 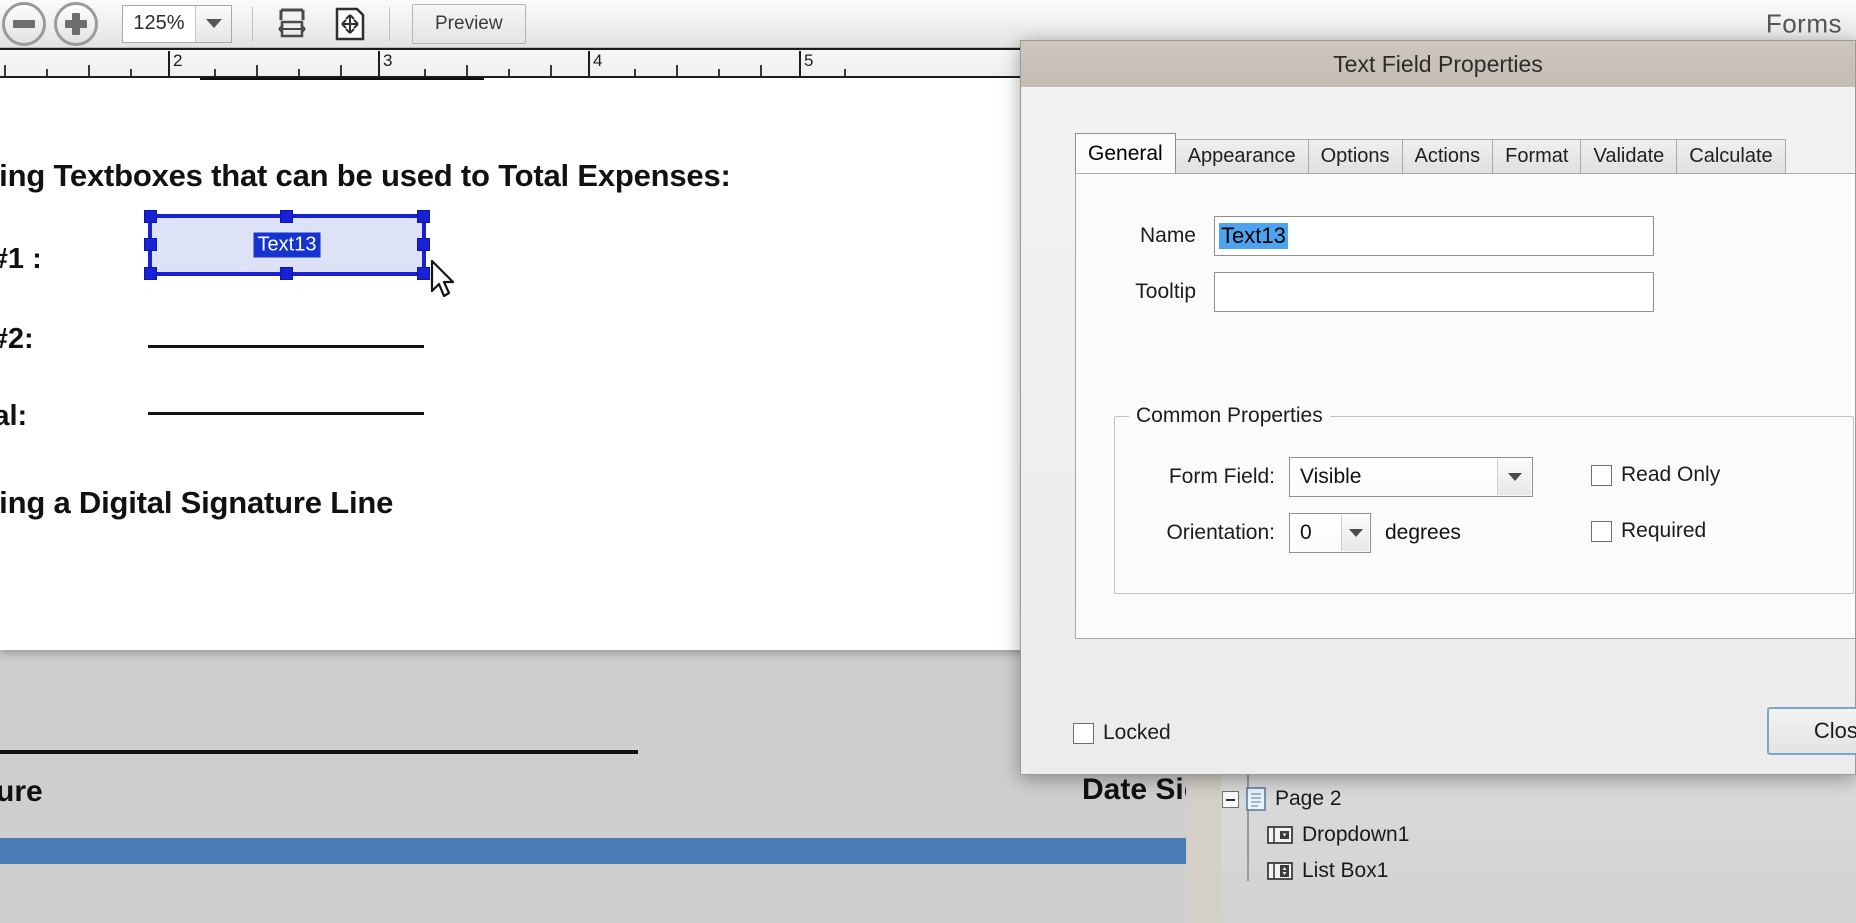 I want to click on tab-actions: Actions, so click(x=1447, y=156).